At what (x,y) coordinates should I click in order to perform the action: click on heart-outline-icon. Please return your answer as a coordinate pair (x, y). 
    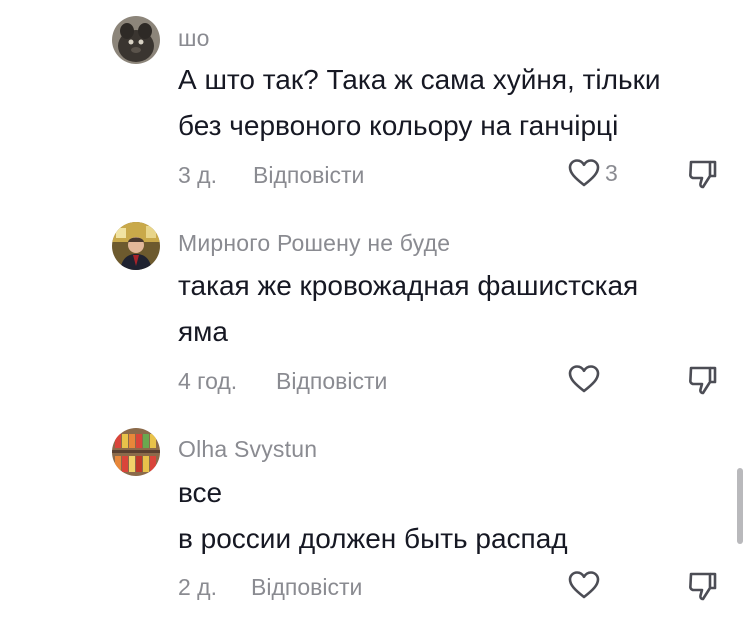
    Looking at the image, I should click on (584, 585).